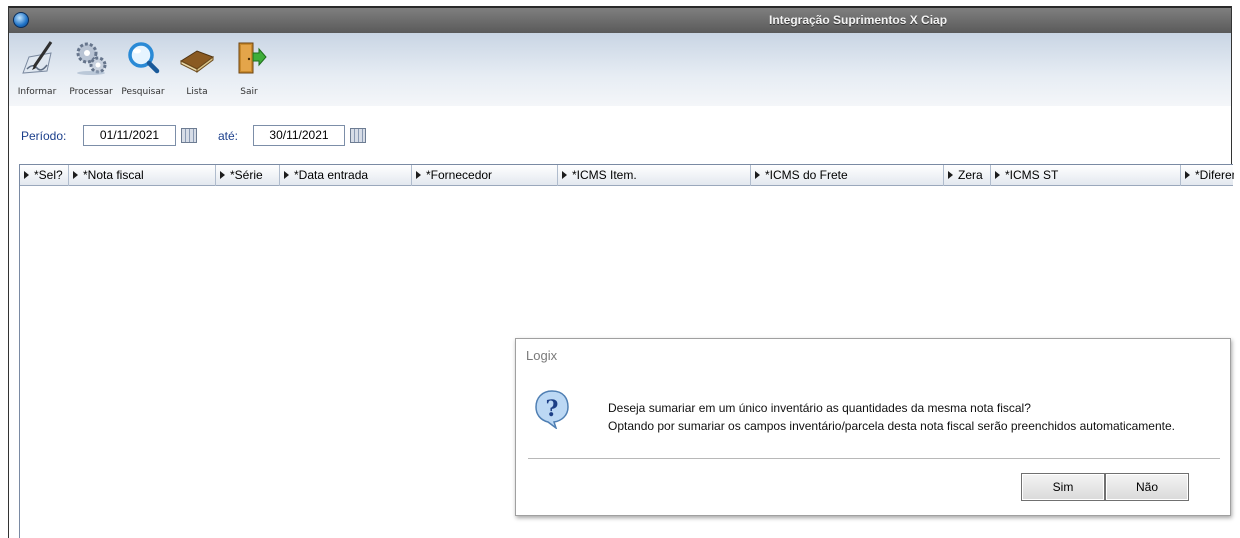 The image size is (1240, 538). I want to click on column-header-sel: *Sel?, so click(44, 175).